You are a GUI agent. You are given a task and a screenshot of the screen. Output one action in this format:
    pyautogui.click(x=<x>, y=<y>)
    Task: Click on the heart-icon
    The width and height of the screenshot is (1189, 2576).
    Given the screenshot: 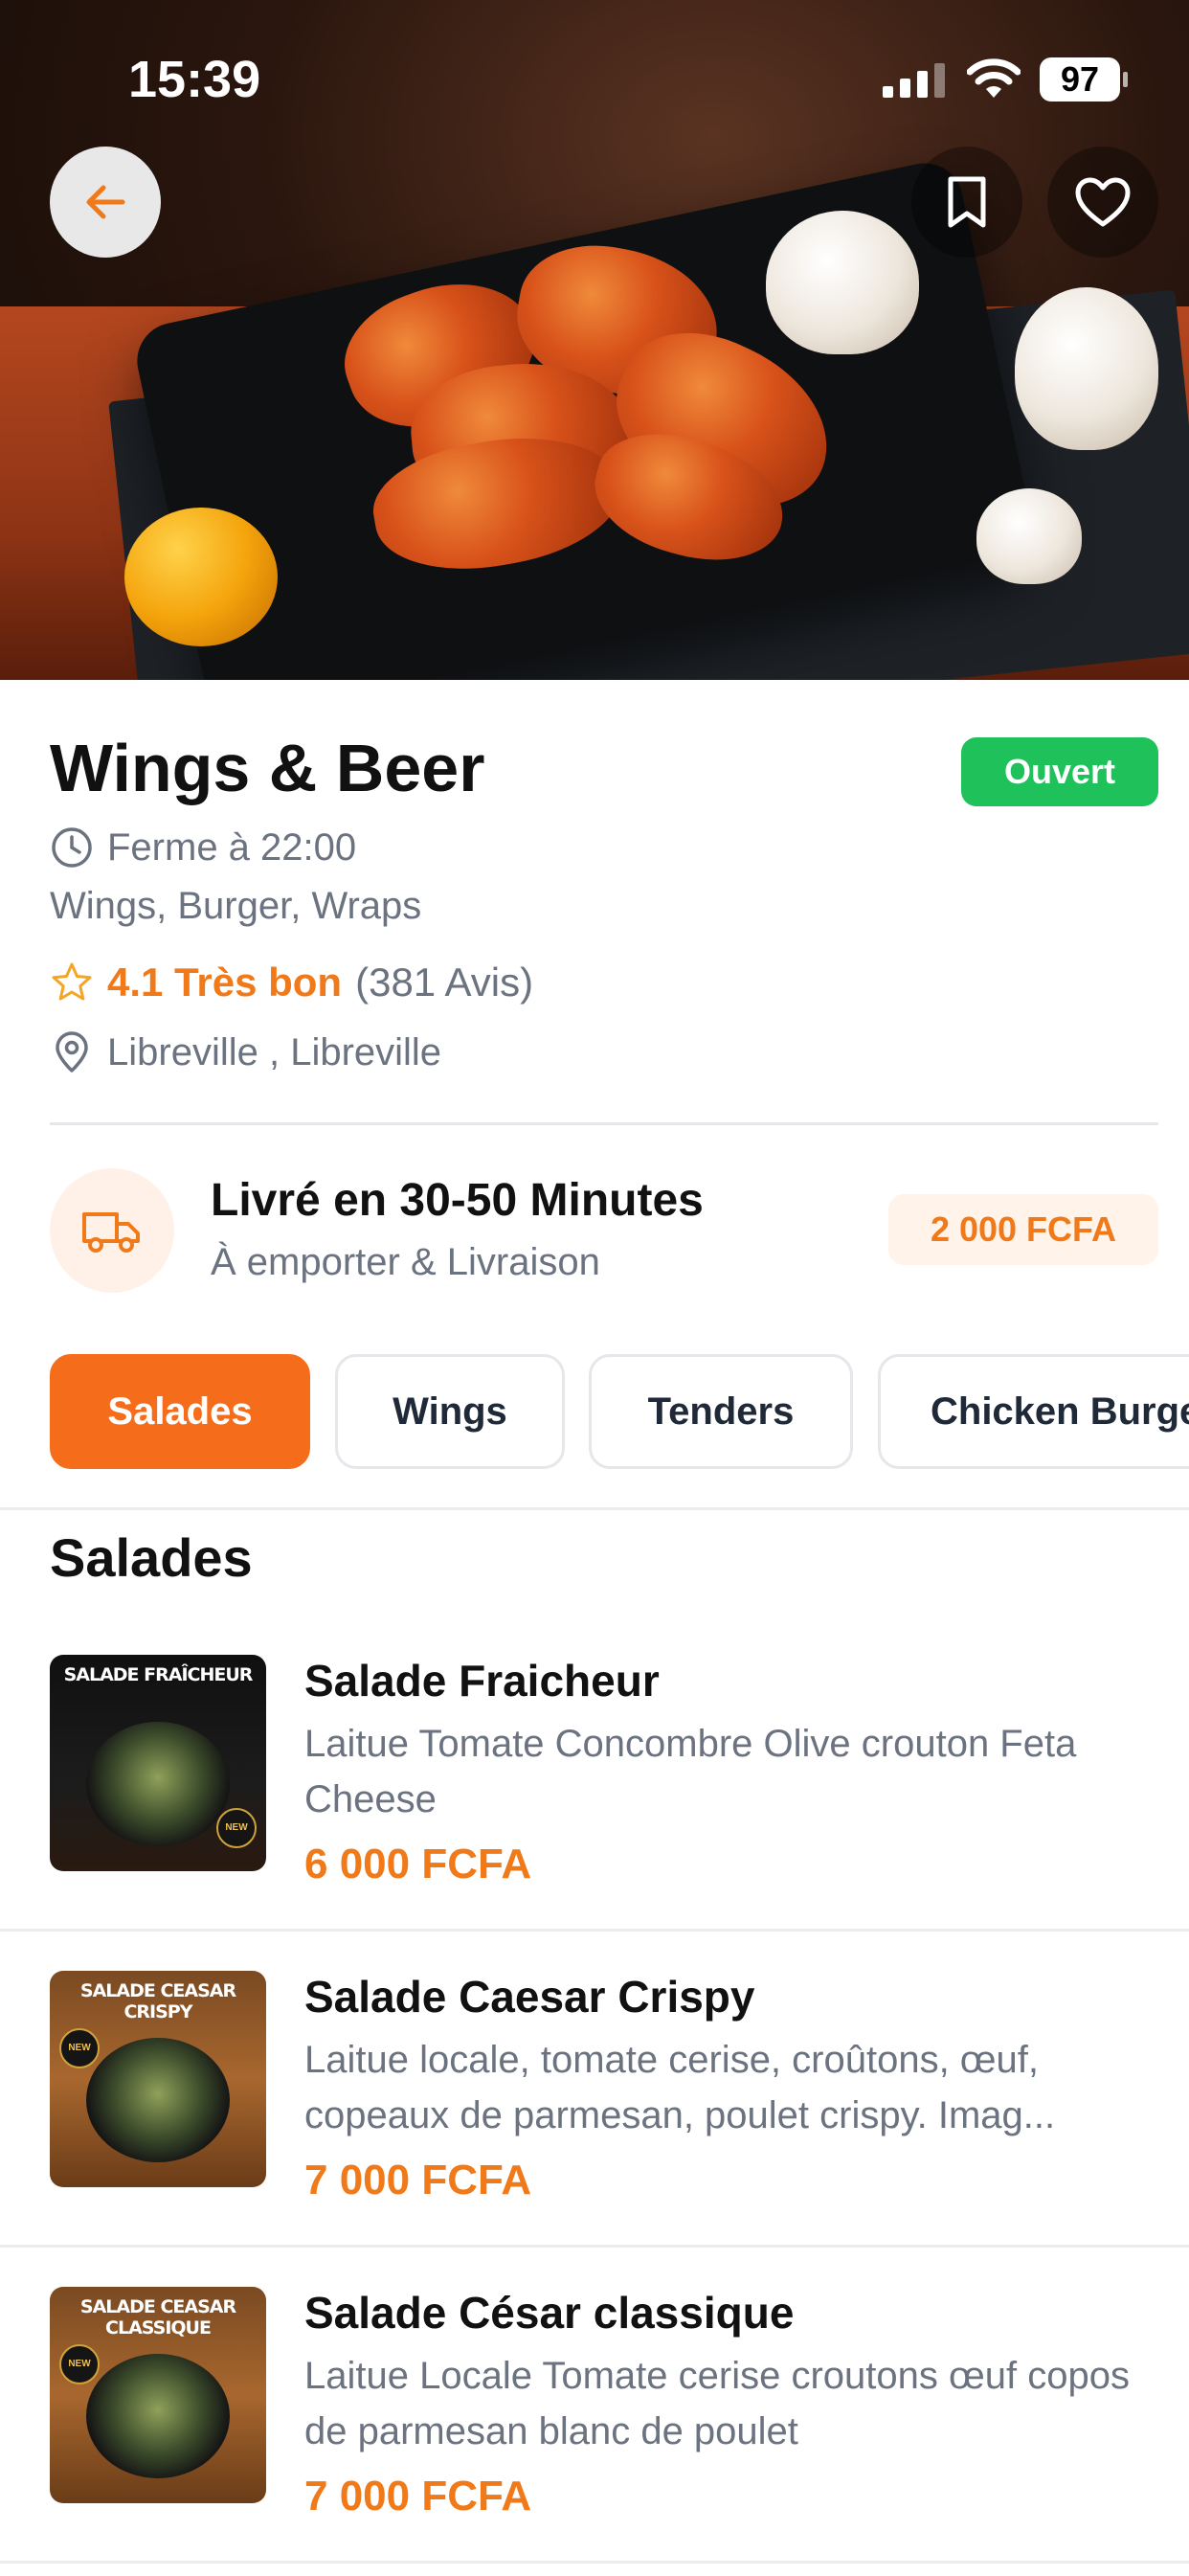 What is the action you would take?
    pyautogui.click(x=1103, y=202)
    